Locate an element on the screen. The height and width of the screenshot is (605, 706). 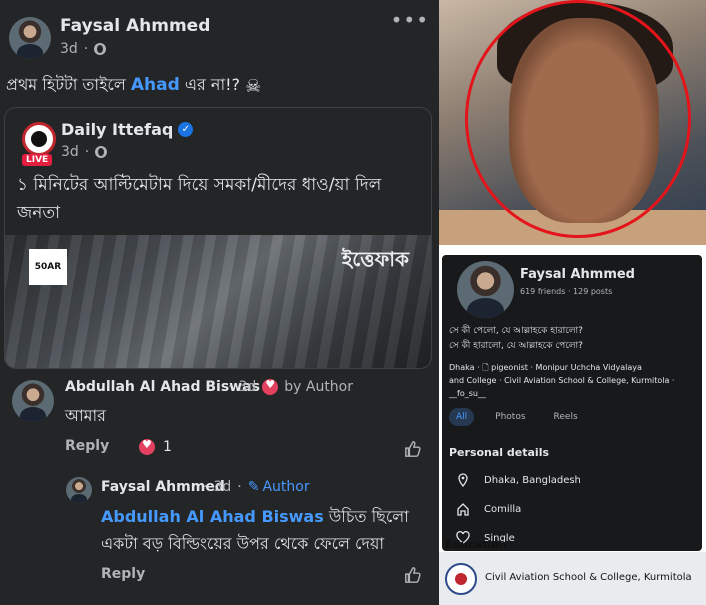
profile-tabs: All Photos Reels is located at coordinates (517, 417).